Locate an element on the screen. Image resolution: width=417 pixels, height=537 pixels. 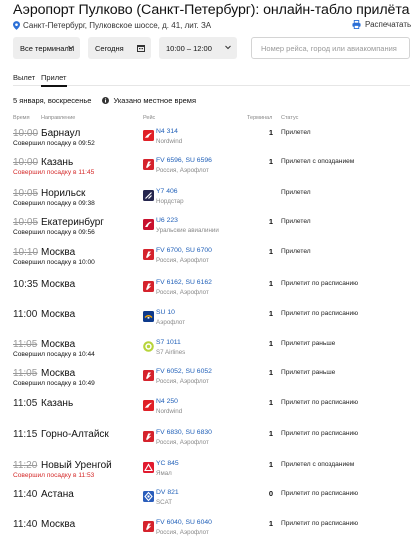
flight-number-link: U6 223 is located at coordinates (167, 220).